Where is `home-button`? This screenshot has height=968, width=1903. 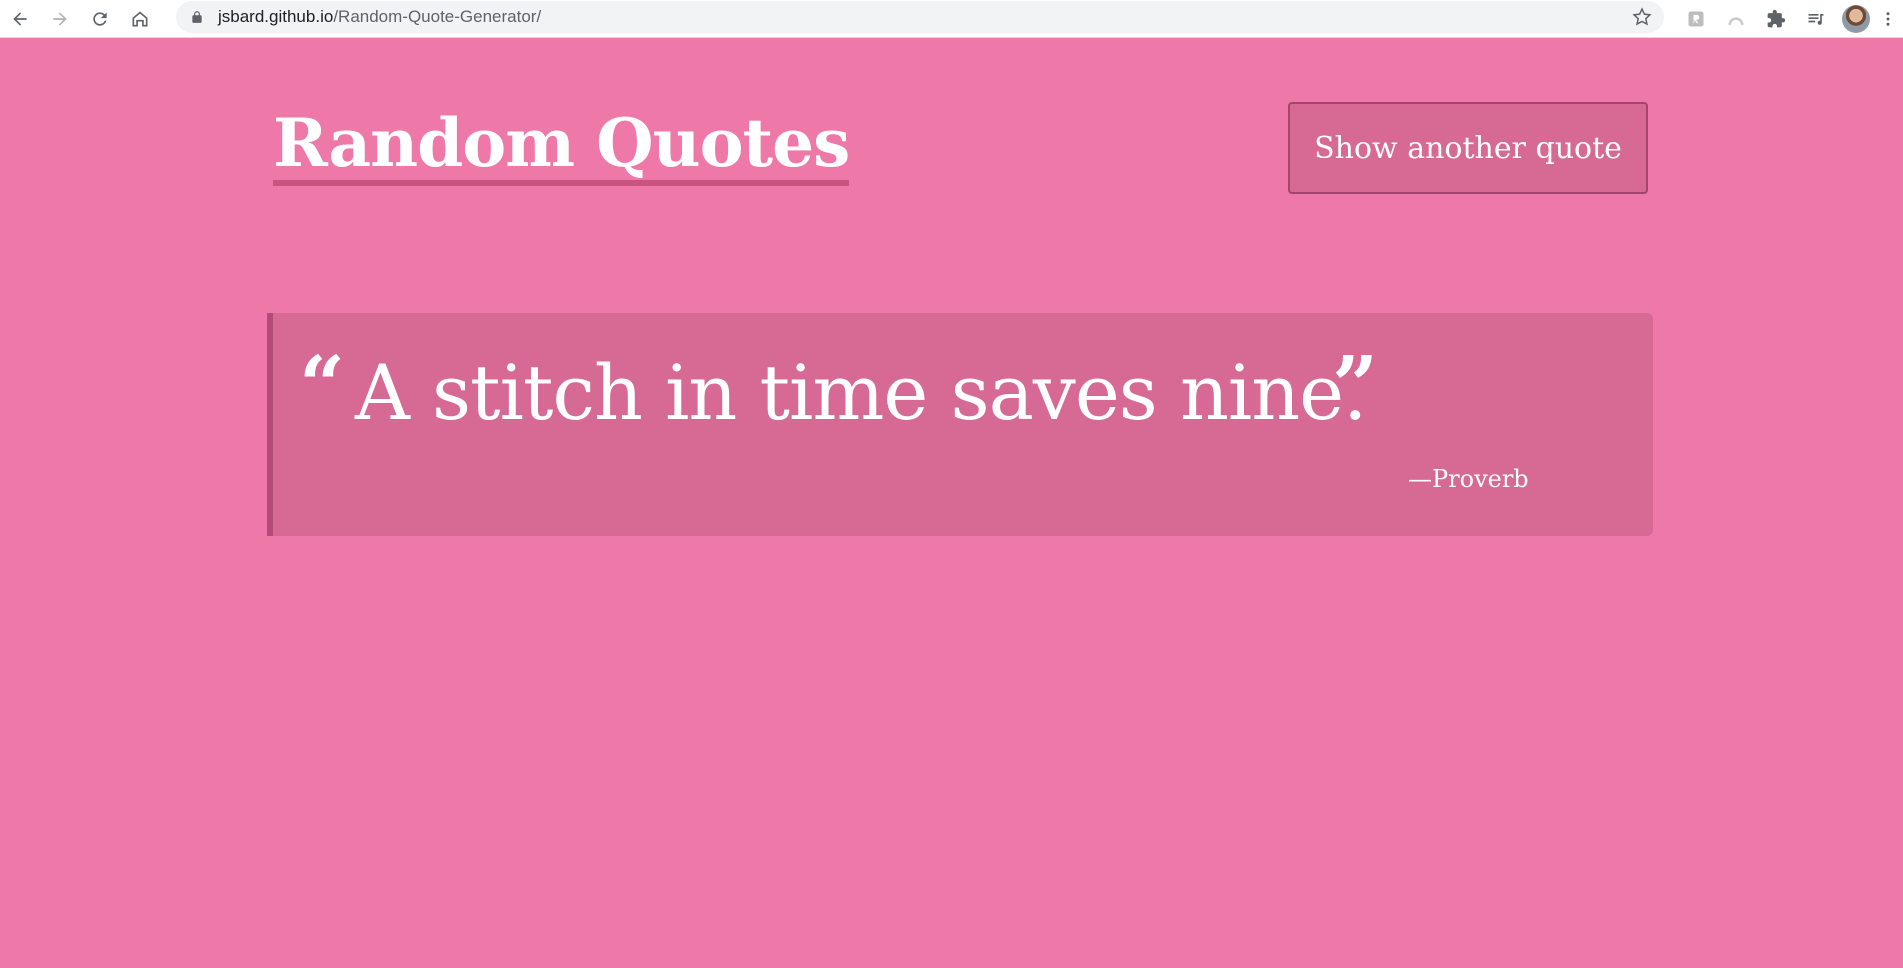
home-button is located at coordinates (140, 19).